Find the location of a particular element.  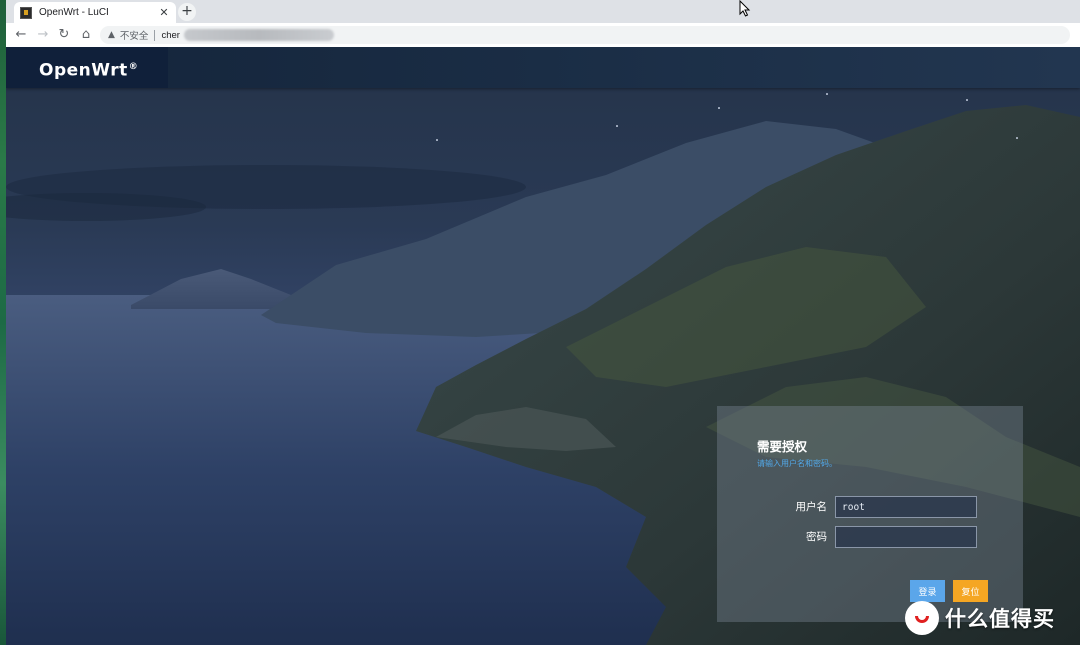

browser-toolbar: ← → ↻ ⌂ ▲ 不安全 cher is located at coordinates (543, 35).